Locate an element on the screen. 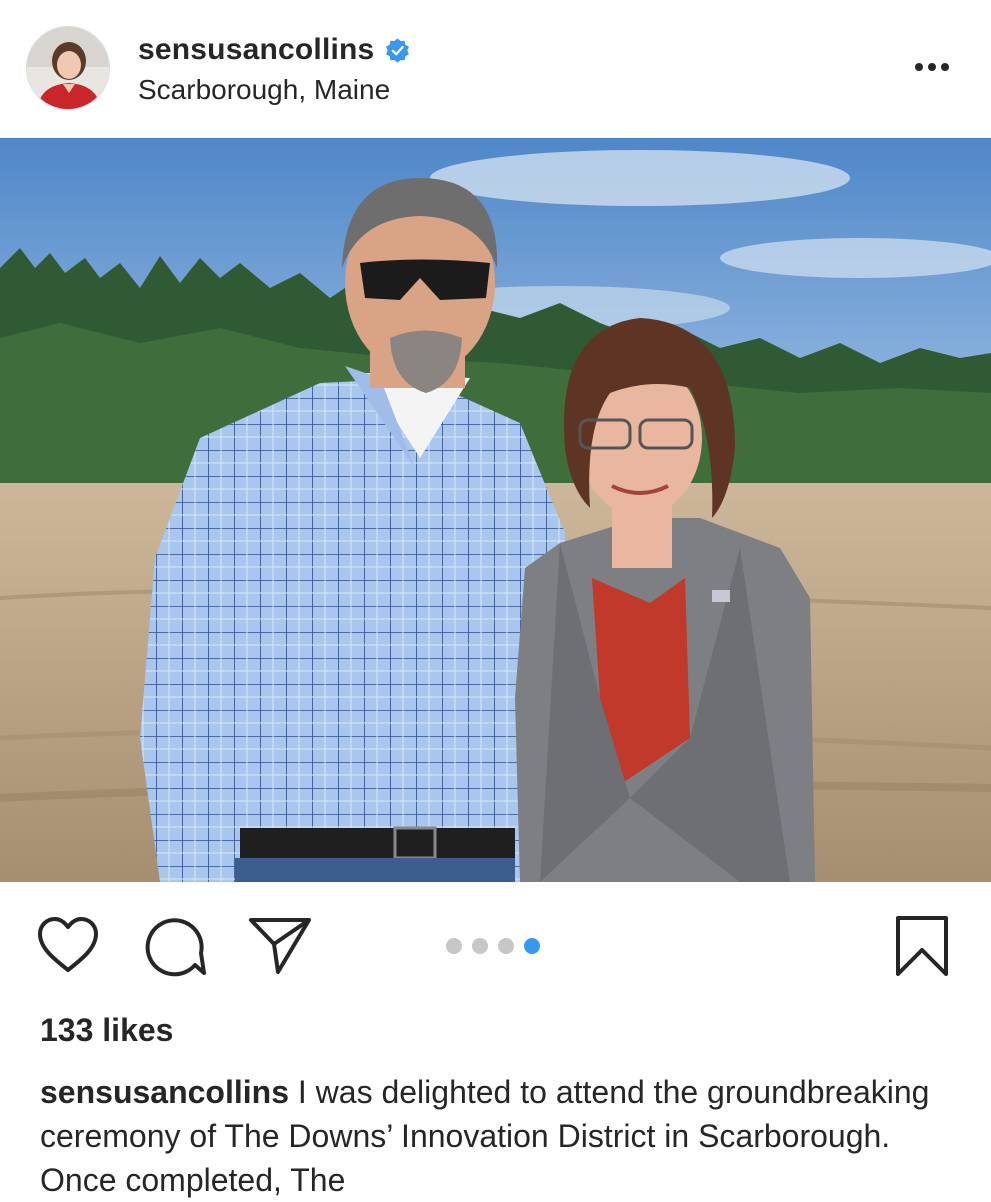  heart-icon is located at coordinates (68, 946).